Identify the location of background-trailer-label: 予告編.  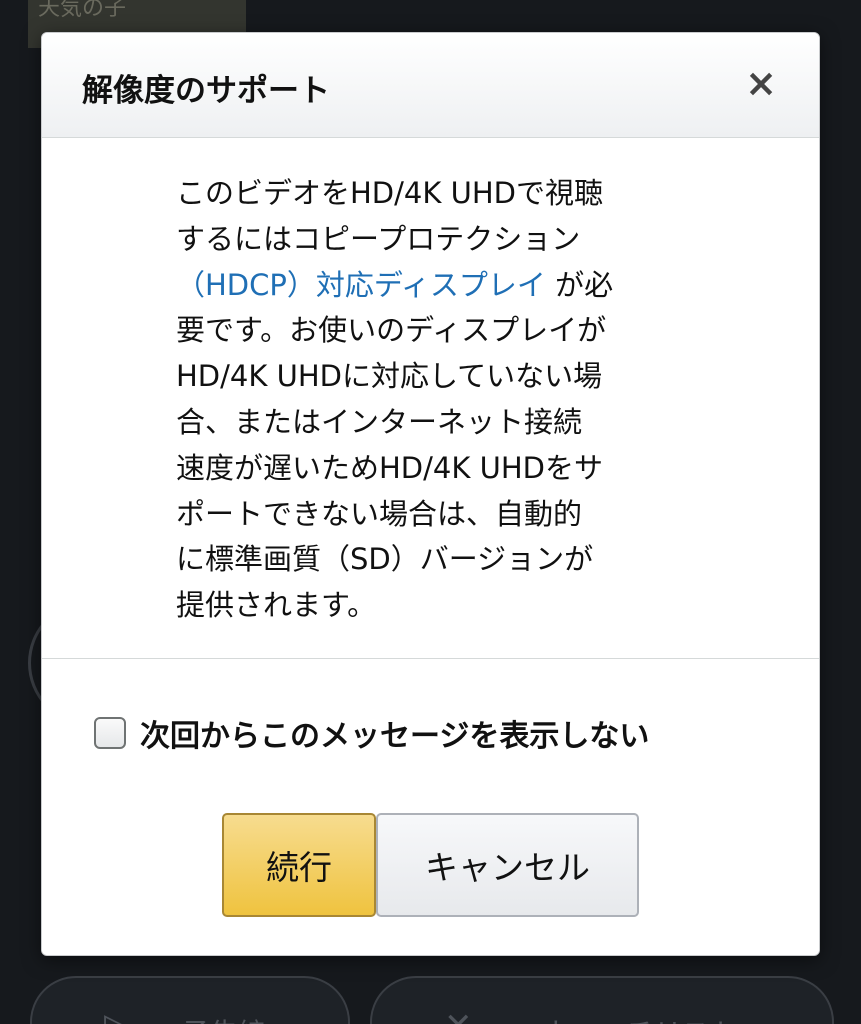
(224, 1018).